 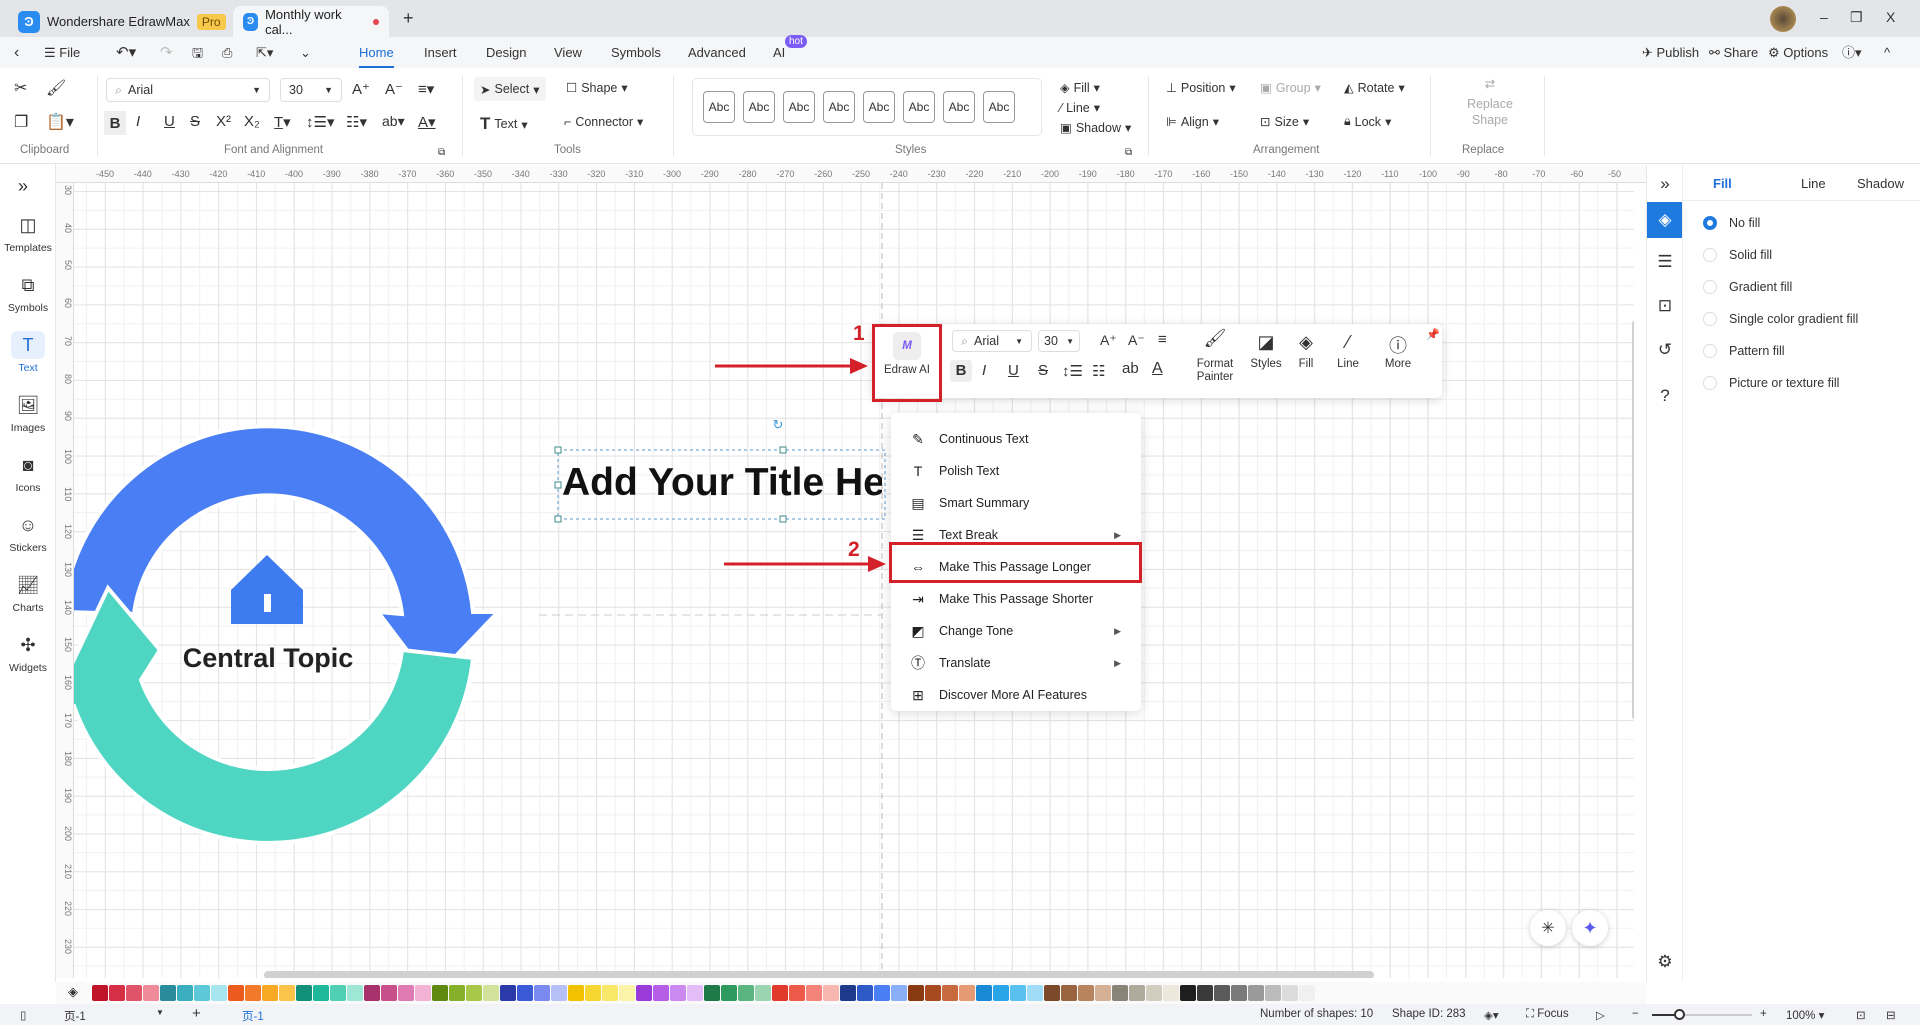 I want to click on help-icon: ⓘ▾, so click(x=1852, y=52).